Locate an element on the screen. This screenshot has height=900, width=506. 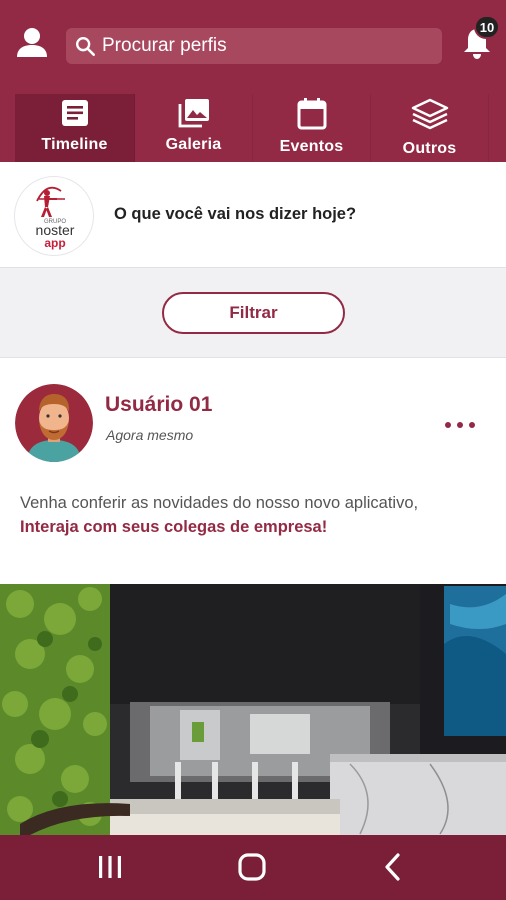
tab-galeria: Galeria is located at coordinates (194, 128).